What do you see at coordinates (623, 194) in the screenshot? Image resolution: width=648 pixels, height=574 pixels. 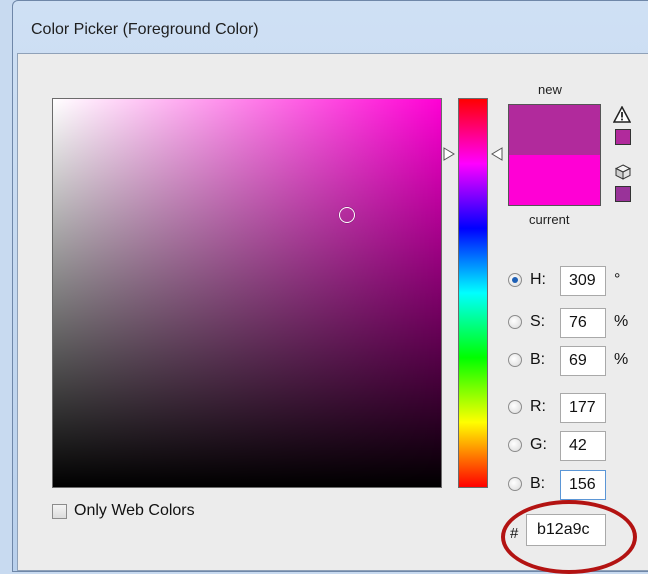 I see `web-safe-color-swatch` at bounding box center [623, 194].